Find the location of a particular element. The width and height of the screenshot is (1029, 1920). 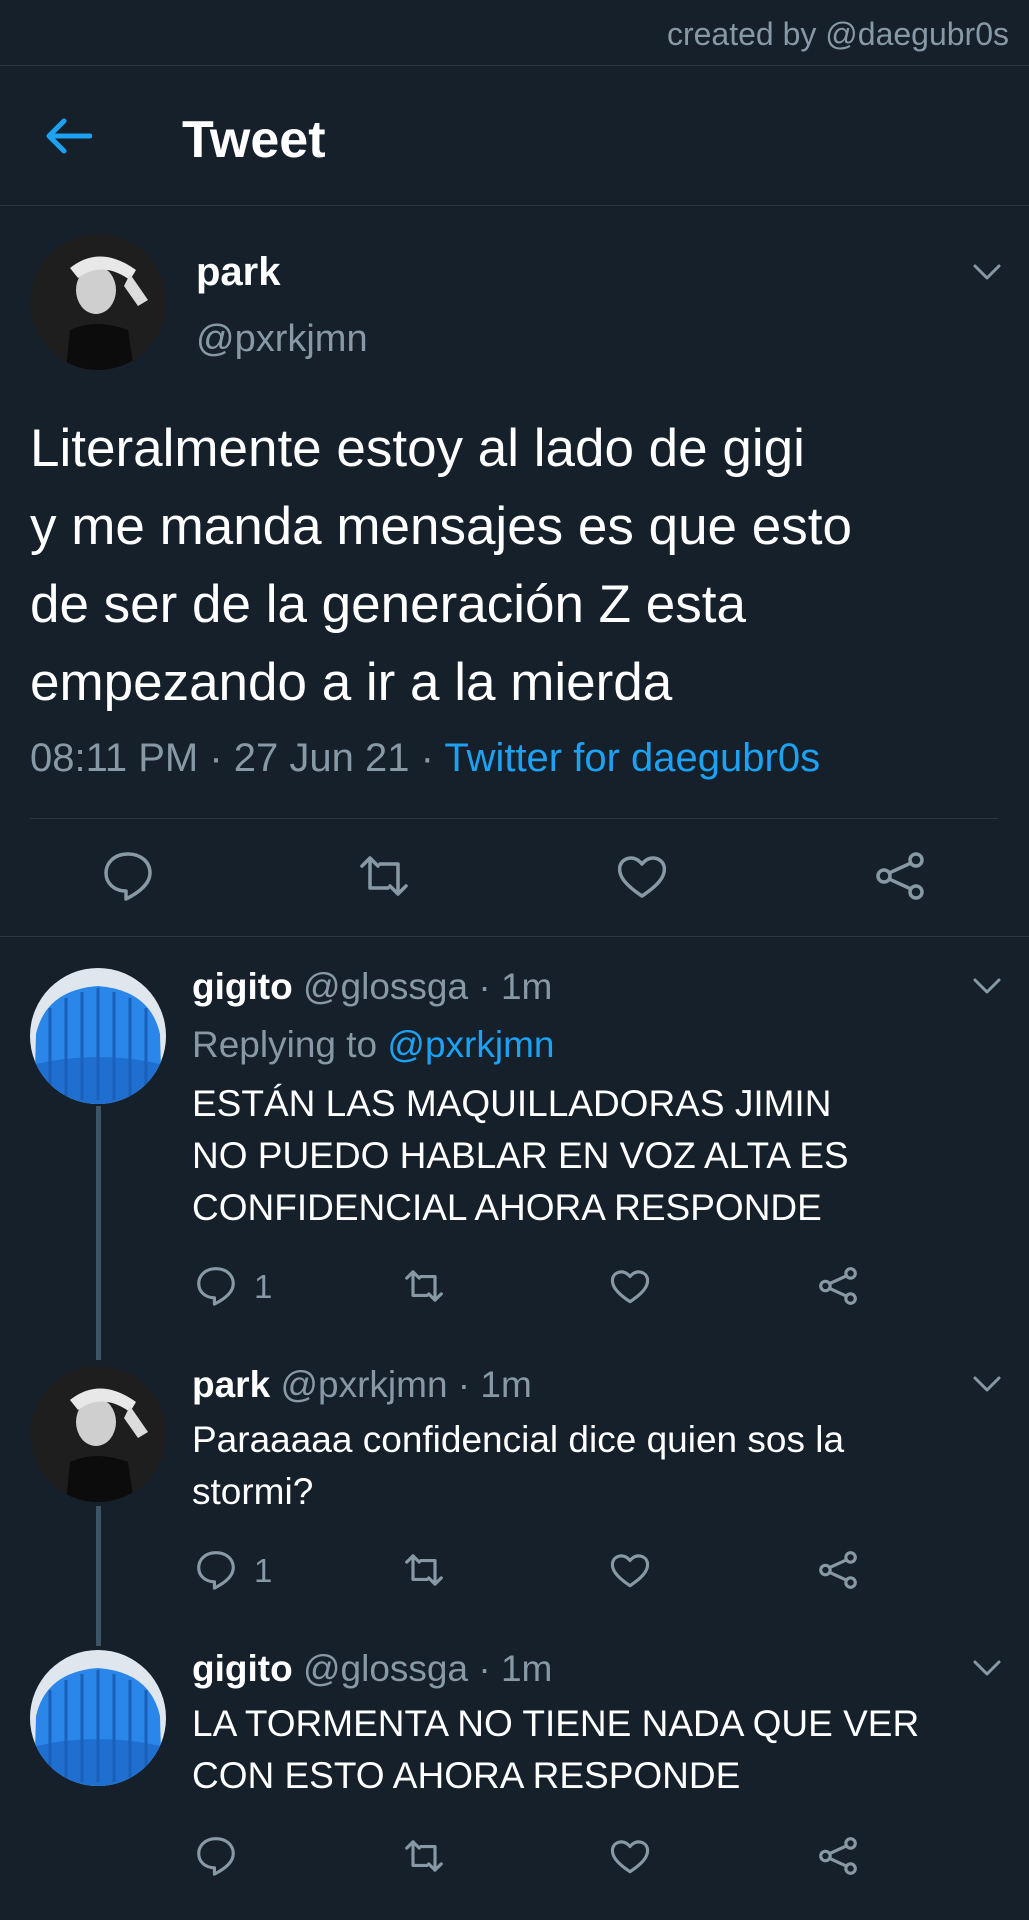

replying-to: Replying to @pxrkjmn is located at coordinates (373, 1045).